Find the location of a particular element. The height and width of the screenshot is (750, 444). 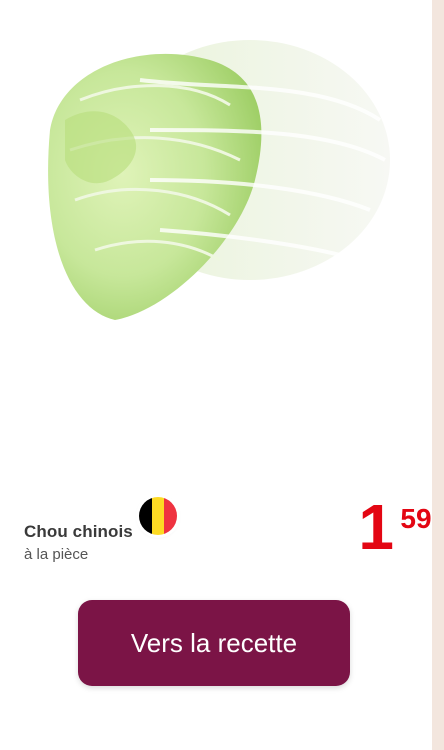

product-name: Chou chinois is located at coordinates (78, 531).